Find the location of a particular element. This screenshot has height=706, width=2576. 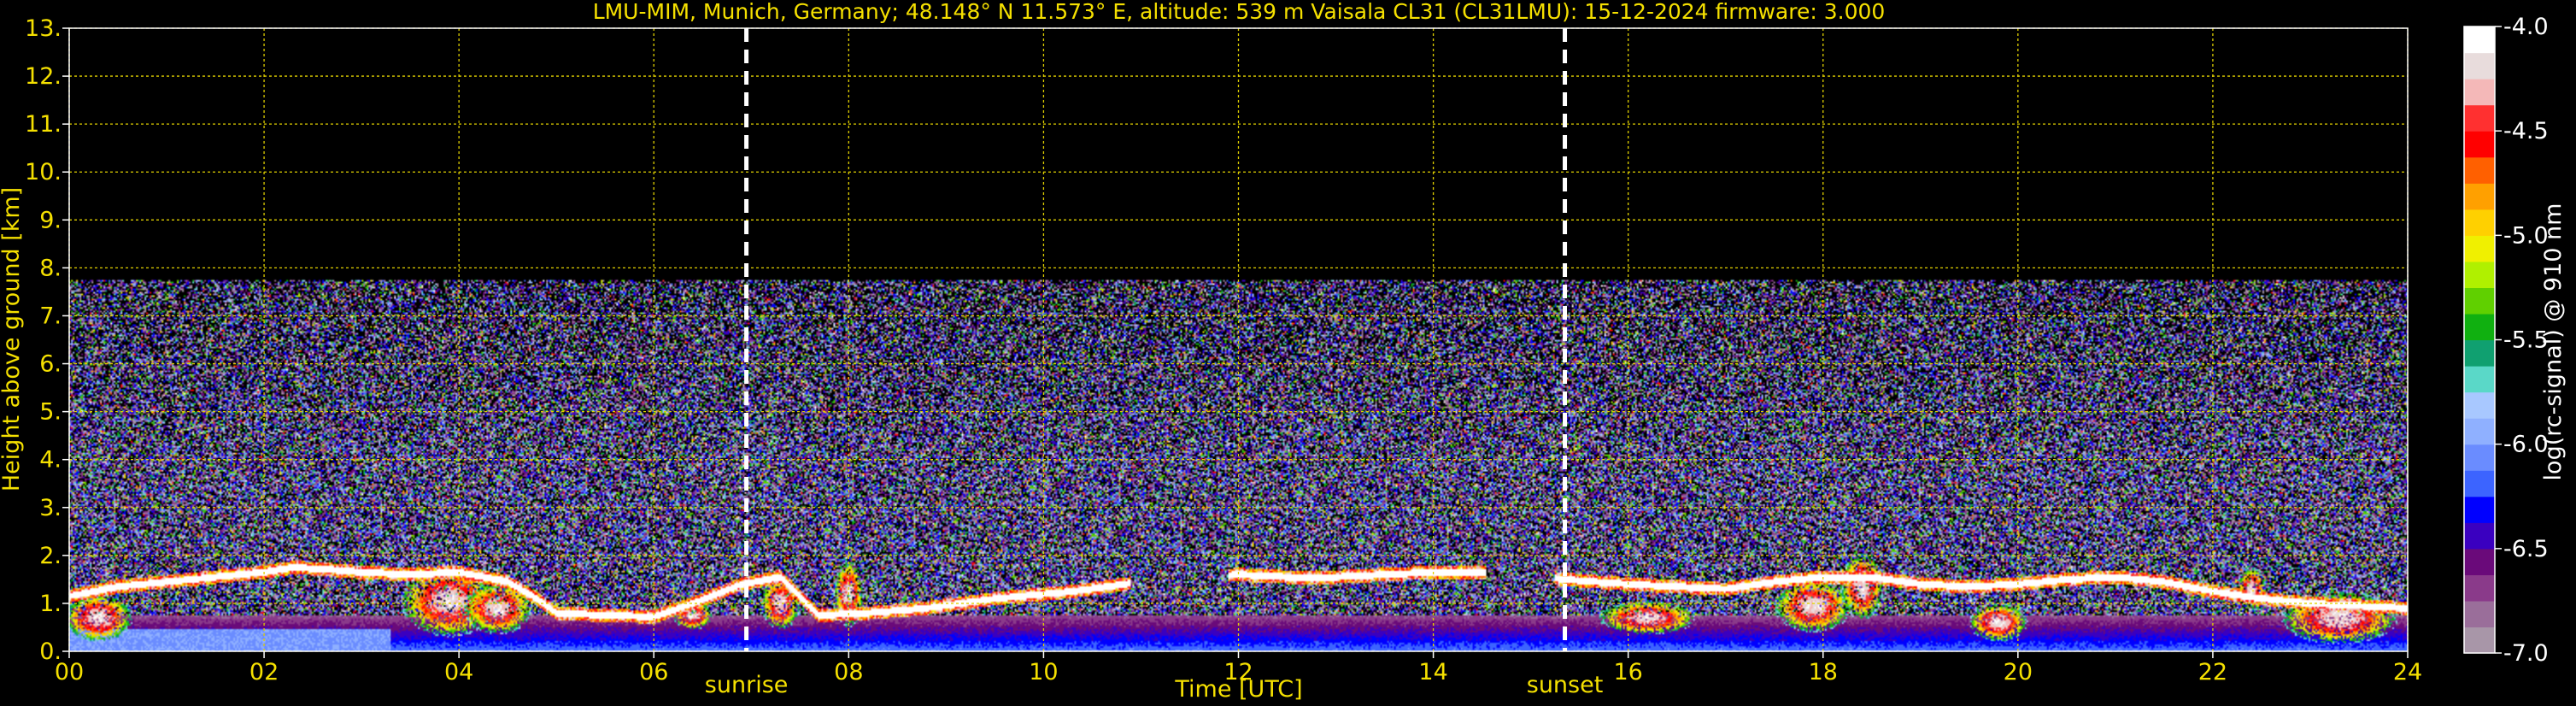

x-tick-label: 04 is located at coordinates (458, 672).